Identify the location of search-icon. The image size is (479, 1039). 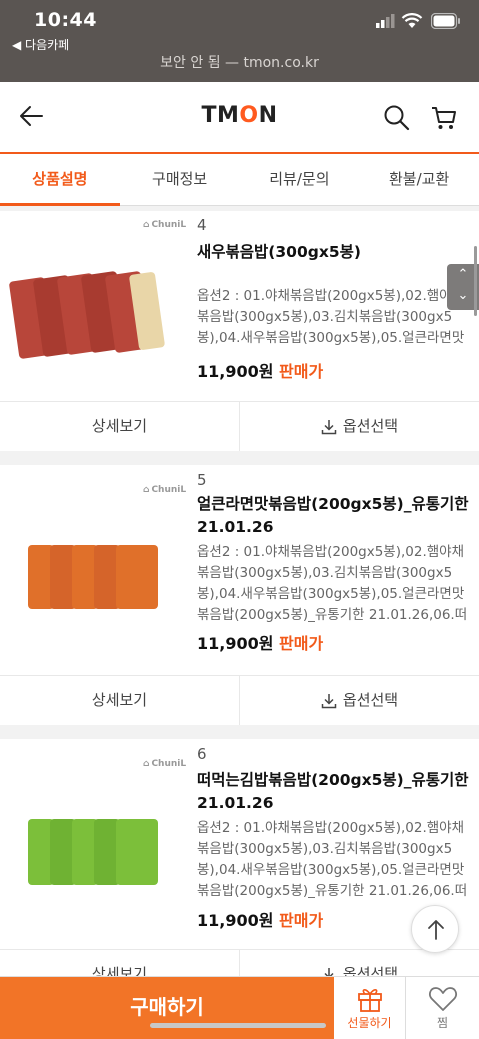
(397, 118).